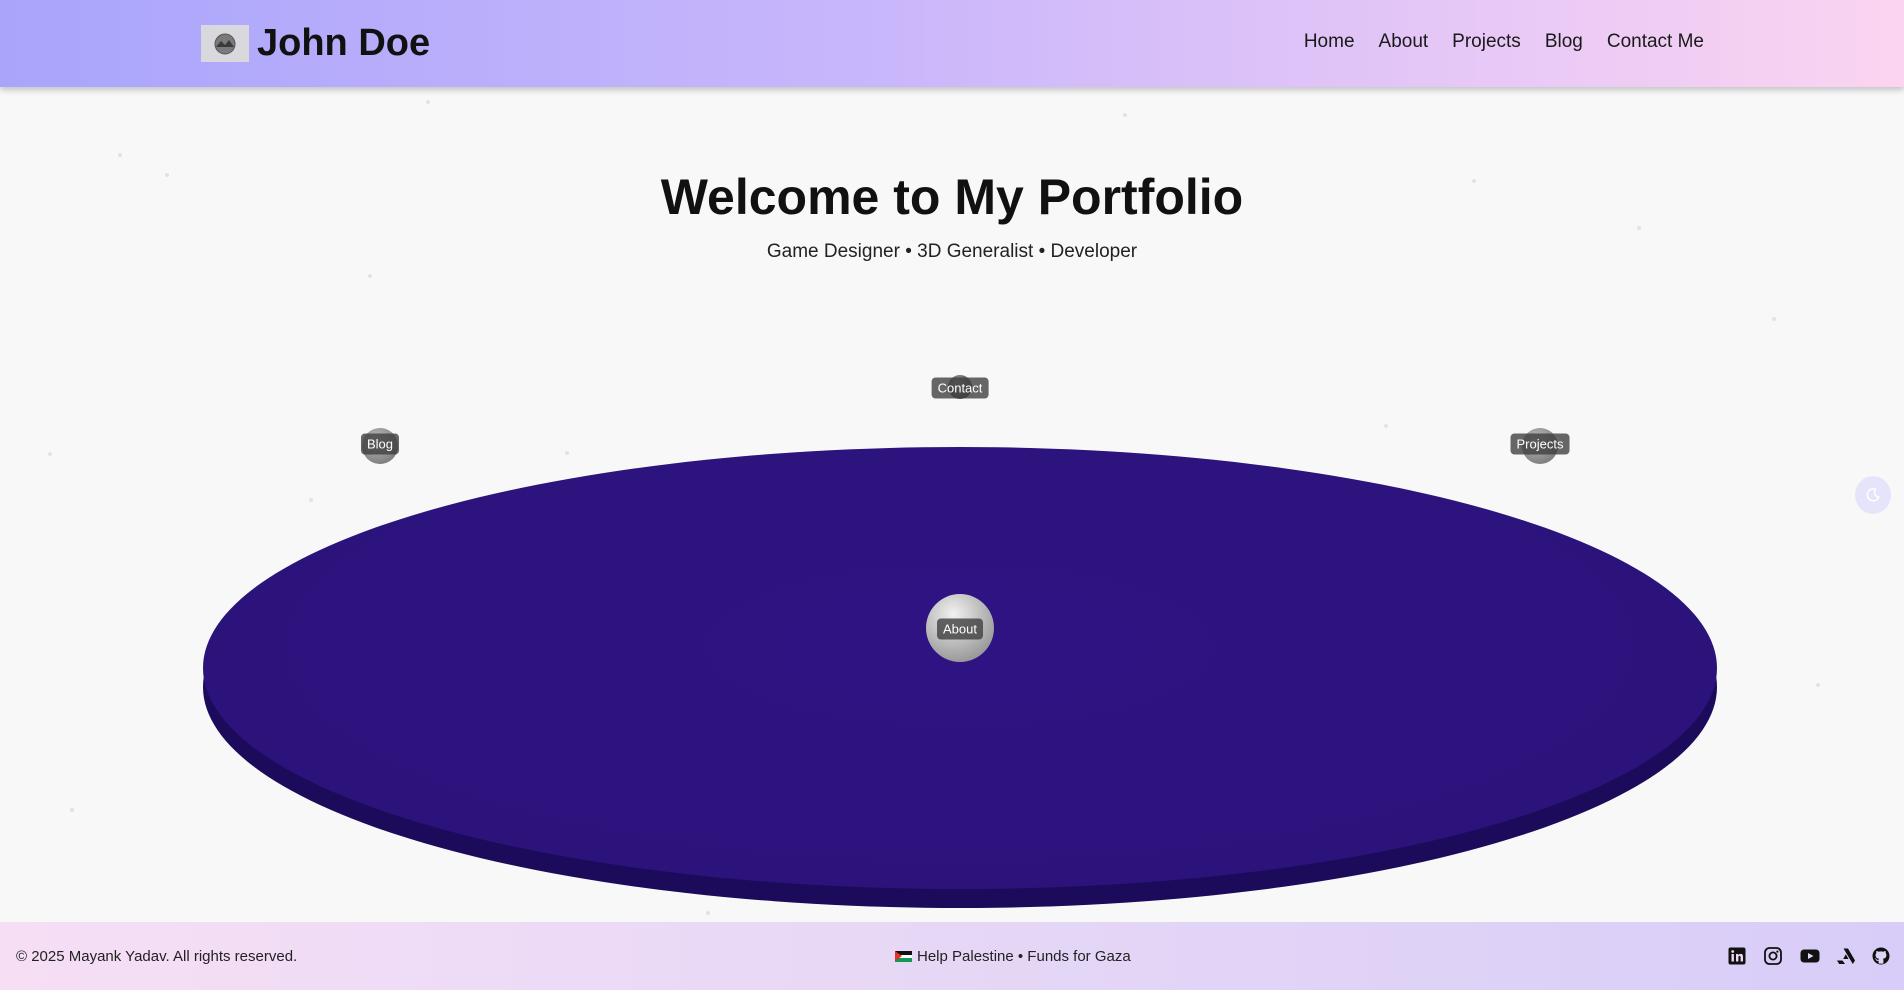  What do you see at coordinates (1881, 956) in the screenshot?
I see `github-icon` at bounding box center [1881, 956].